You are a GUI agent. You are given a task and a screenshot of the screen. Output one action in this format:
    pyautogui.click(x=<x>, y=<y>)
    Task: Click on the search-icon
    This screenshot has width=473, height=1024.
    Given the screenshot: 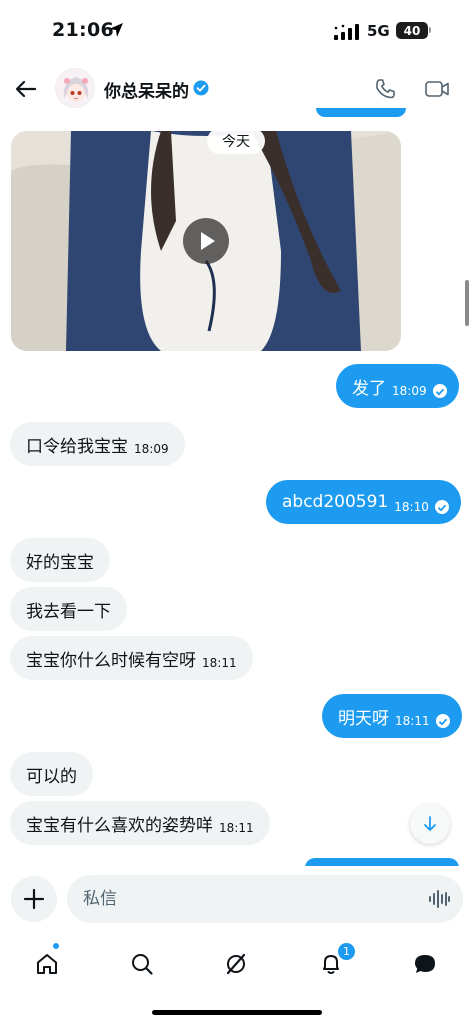 What is the action you would take?
    pyautogui.click(x=142, y=964)
    